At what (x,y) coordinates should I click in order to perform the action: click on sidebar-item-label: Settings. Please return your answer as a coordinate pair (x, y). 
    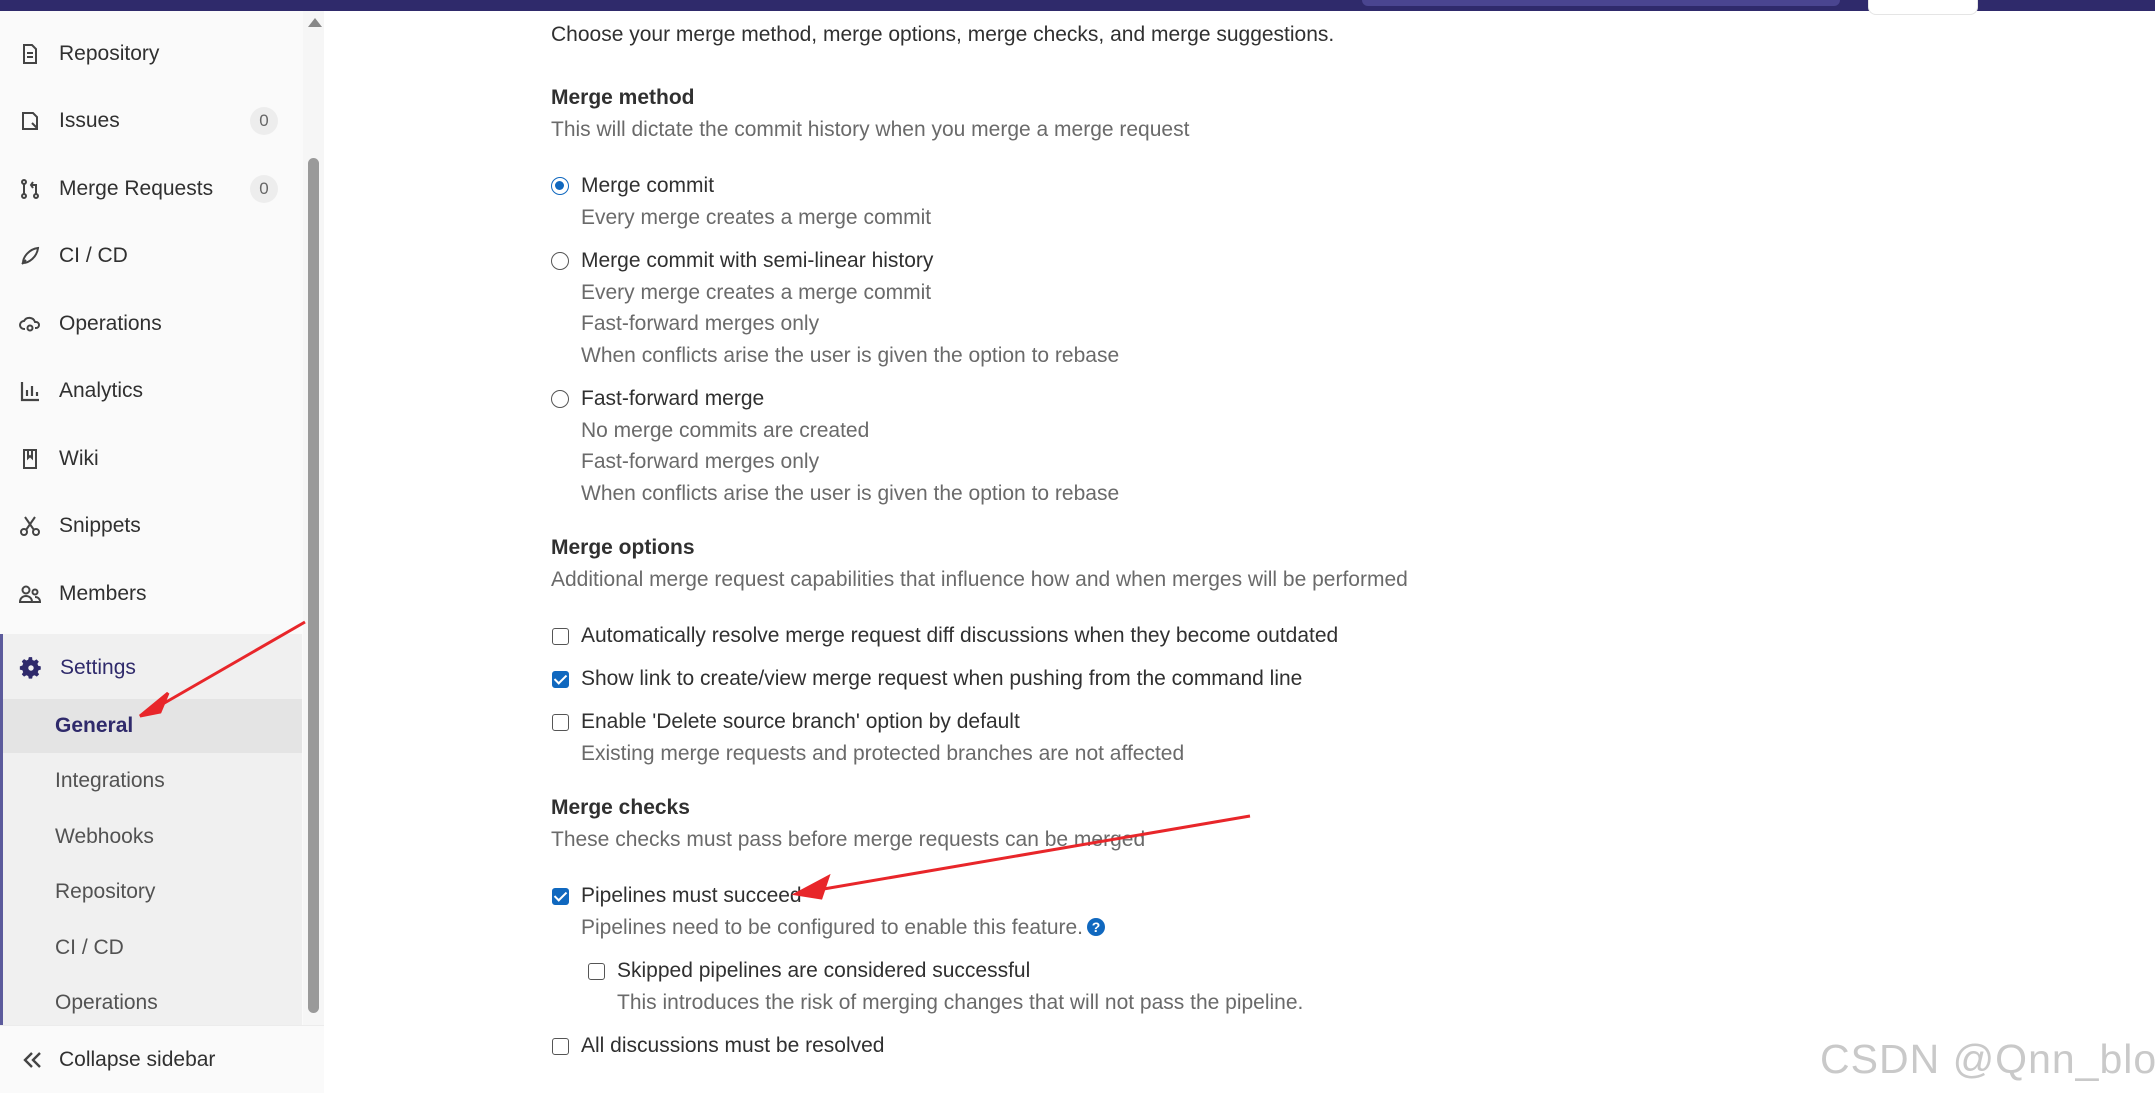
    Looking at the image, I should click on (98, 667).